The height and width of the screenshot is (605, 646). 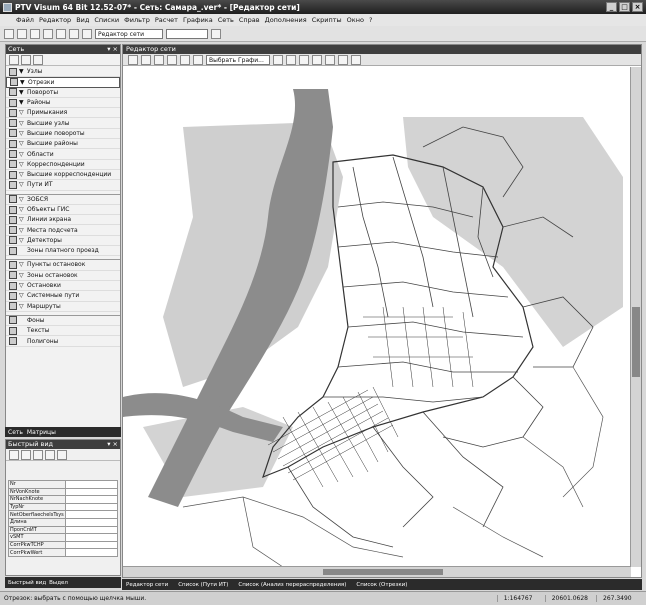 I want to click on net-item-count-locations: ▽ Места подсчета, so click(x=63, y=230).